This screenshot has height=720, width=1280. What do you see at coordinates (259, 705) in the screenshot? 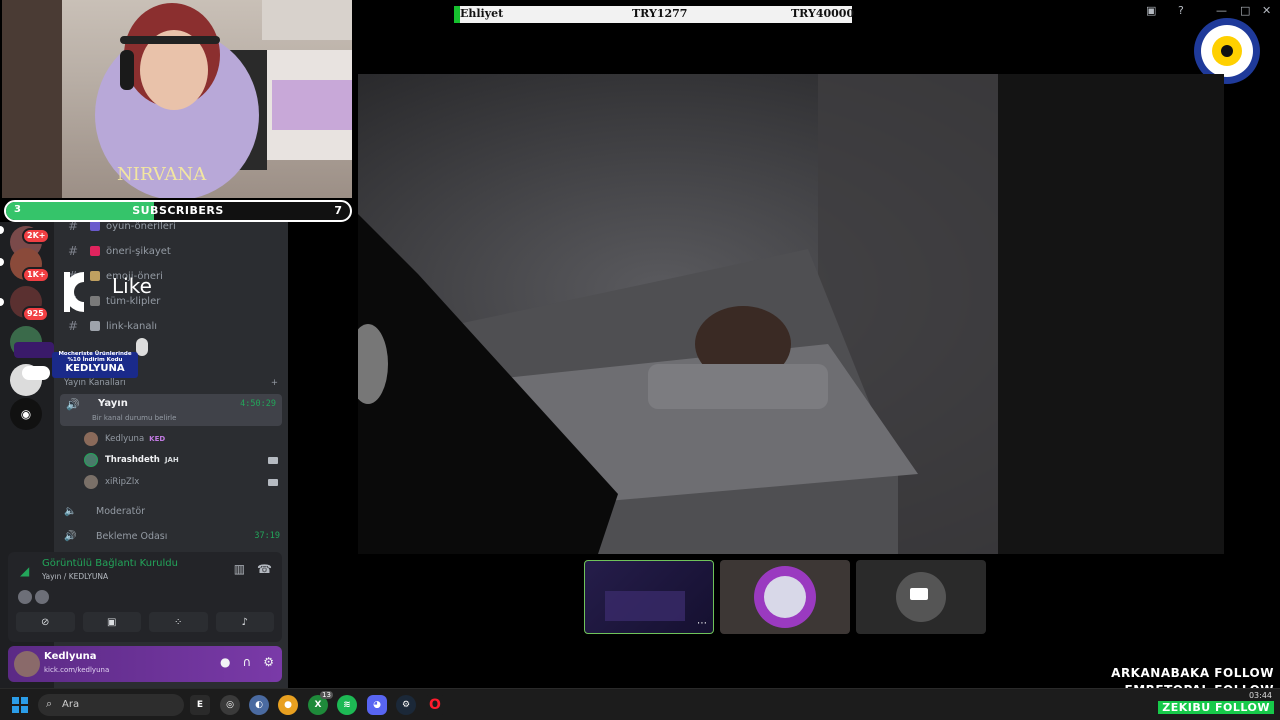
I see `app-icon: ◐` at bounding box center [259, 705].